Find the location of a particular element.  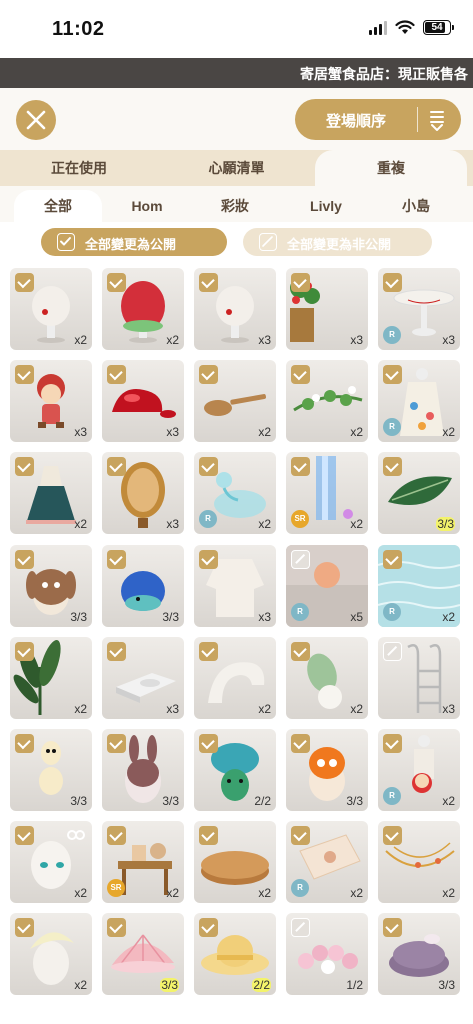

item-count: x2 is located at coordinates (448, 801).